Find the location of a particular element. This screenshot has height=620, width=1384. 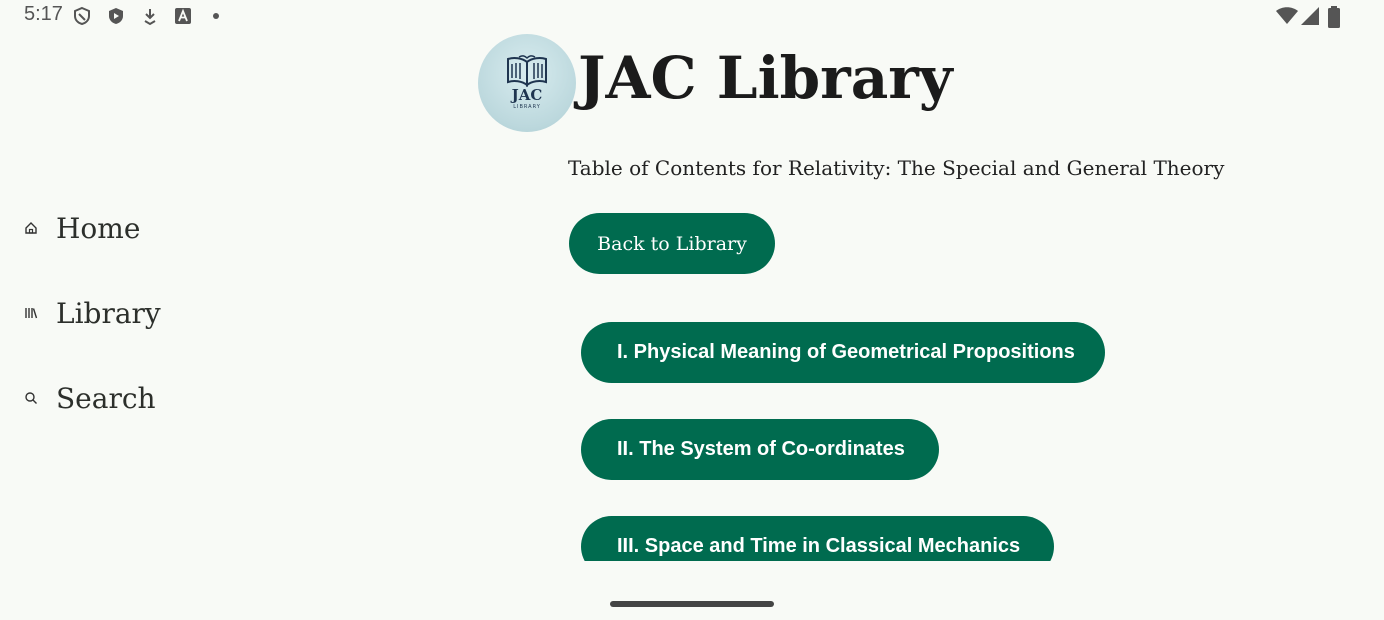

logo-subtext: LIBRARY is located at coordinates (527, 107).